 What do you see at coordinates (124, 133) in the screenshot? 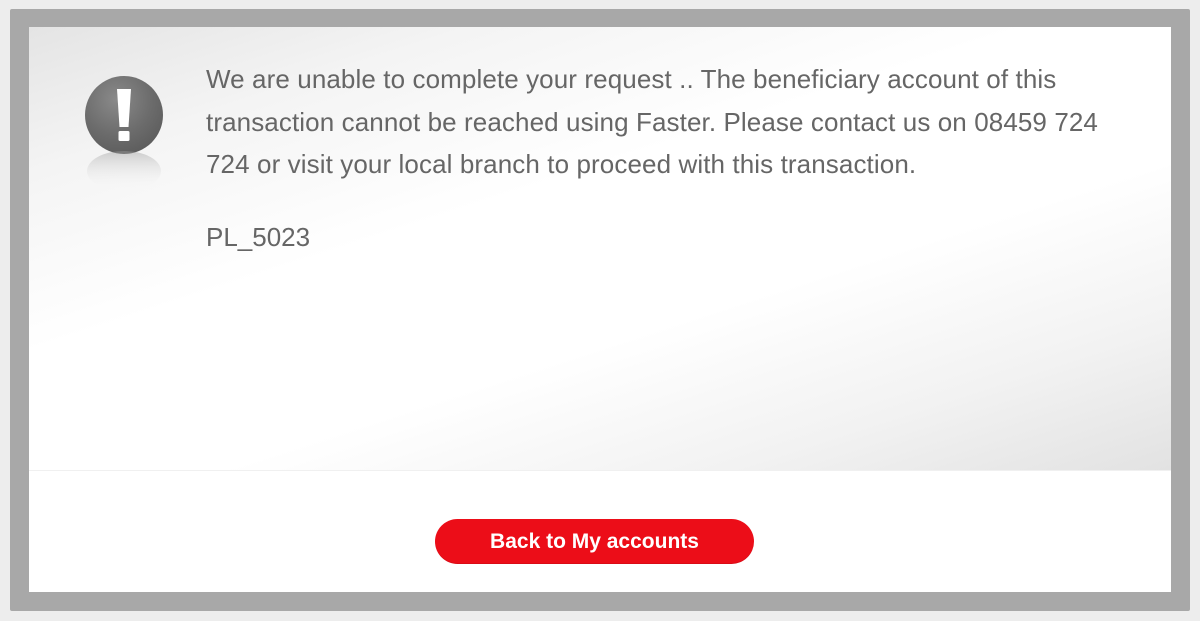
I see `exclamation-icon` at bounding box center [124, 133].